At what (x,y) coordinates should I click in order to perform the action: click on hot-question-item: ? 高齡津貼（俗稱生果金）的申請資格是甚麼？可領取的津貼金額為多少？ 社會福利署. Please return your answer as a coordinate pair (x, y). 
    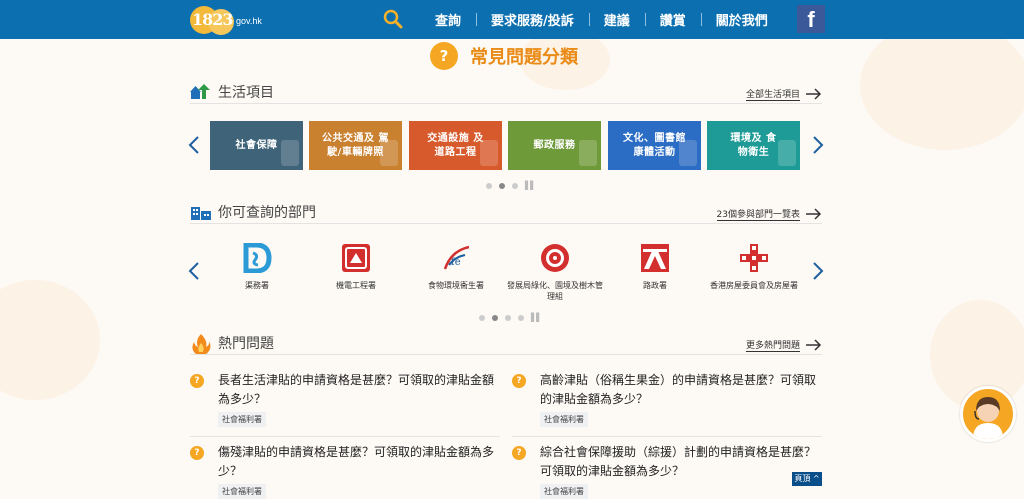
    Looking at the image, I should click on (667, 399).